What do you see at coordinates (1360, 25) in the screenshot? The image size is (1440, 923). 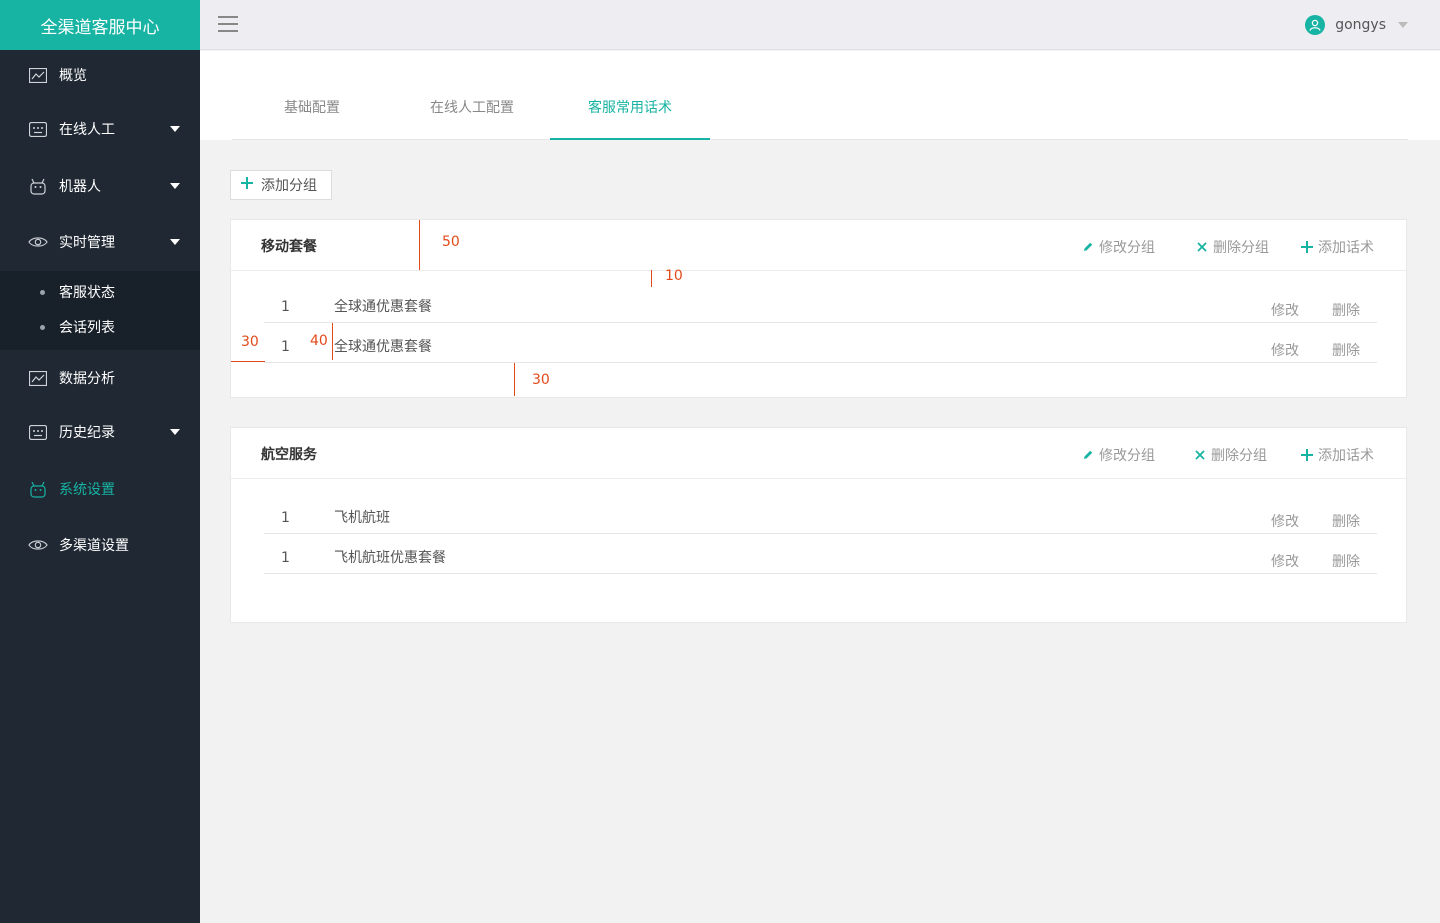 I see `user-name: gongys` at bounding box center [1360, 25].